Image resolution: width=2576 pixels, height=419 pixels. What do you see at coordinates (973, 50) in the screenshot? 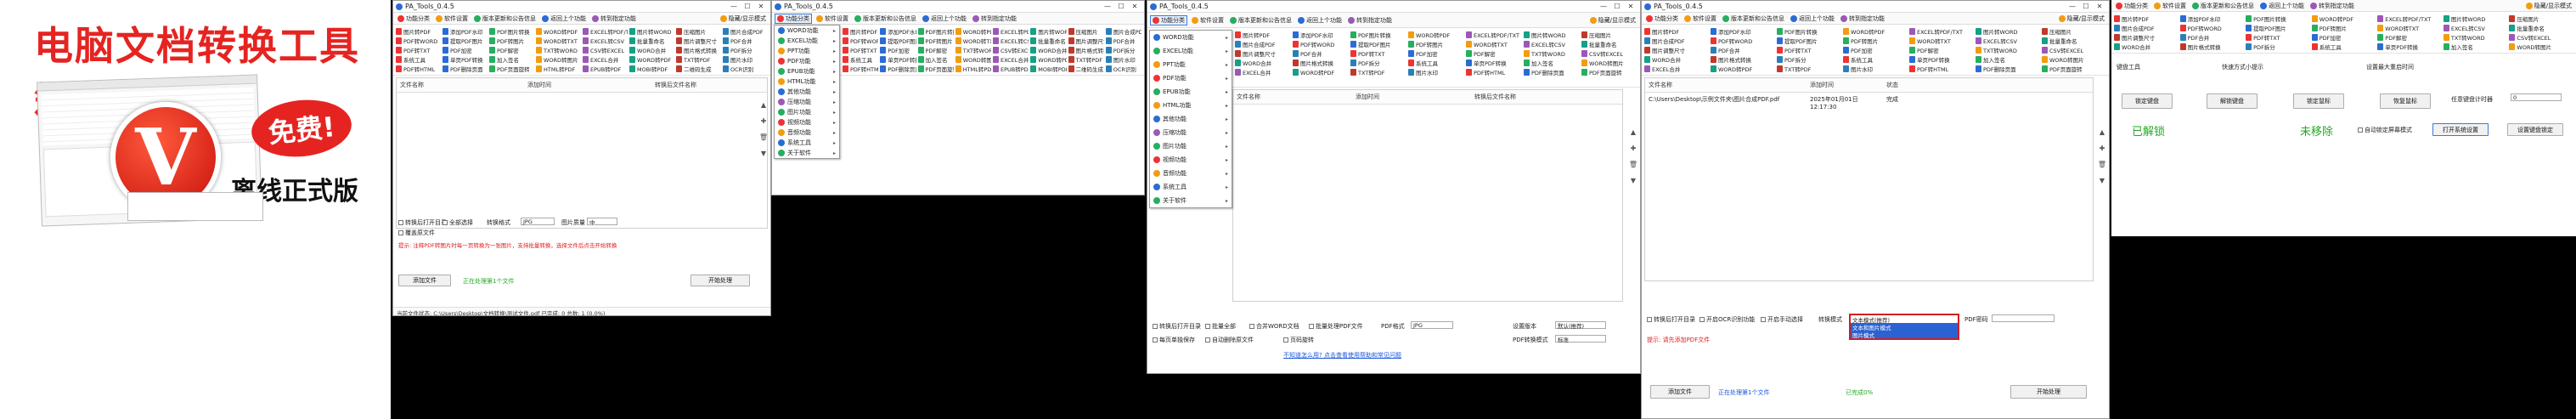
I see `function-item: TXT转WORD` at bounding box center [973, 50].